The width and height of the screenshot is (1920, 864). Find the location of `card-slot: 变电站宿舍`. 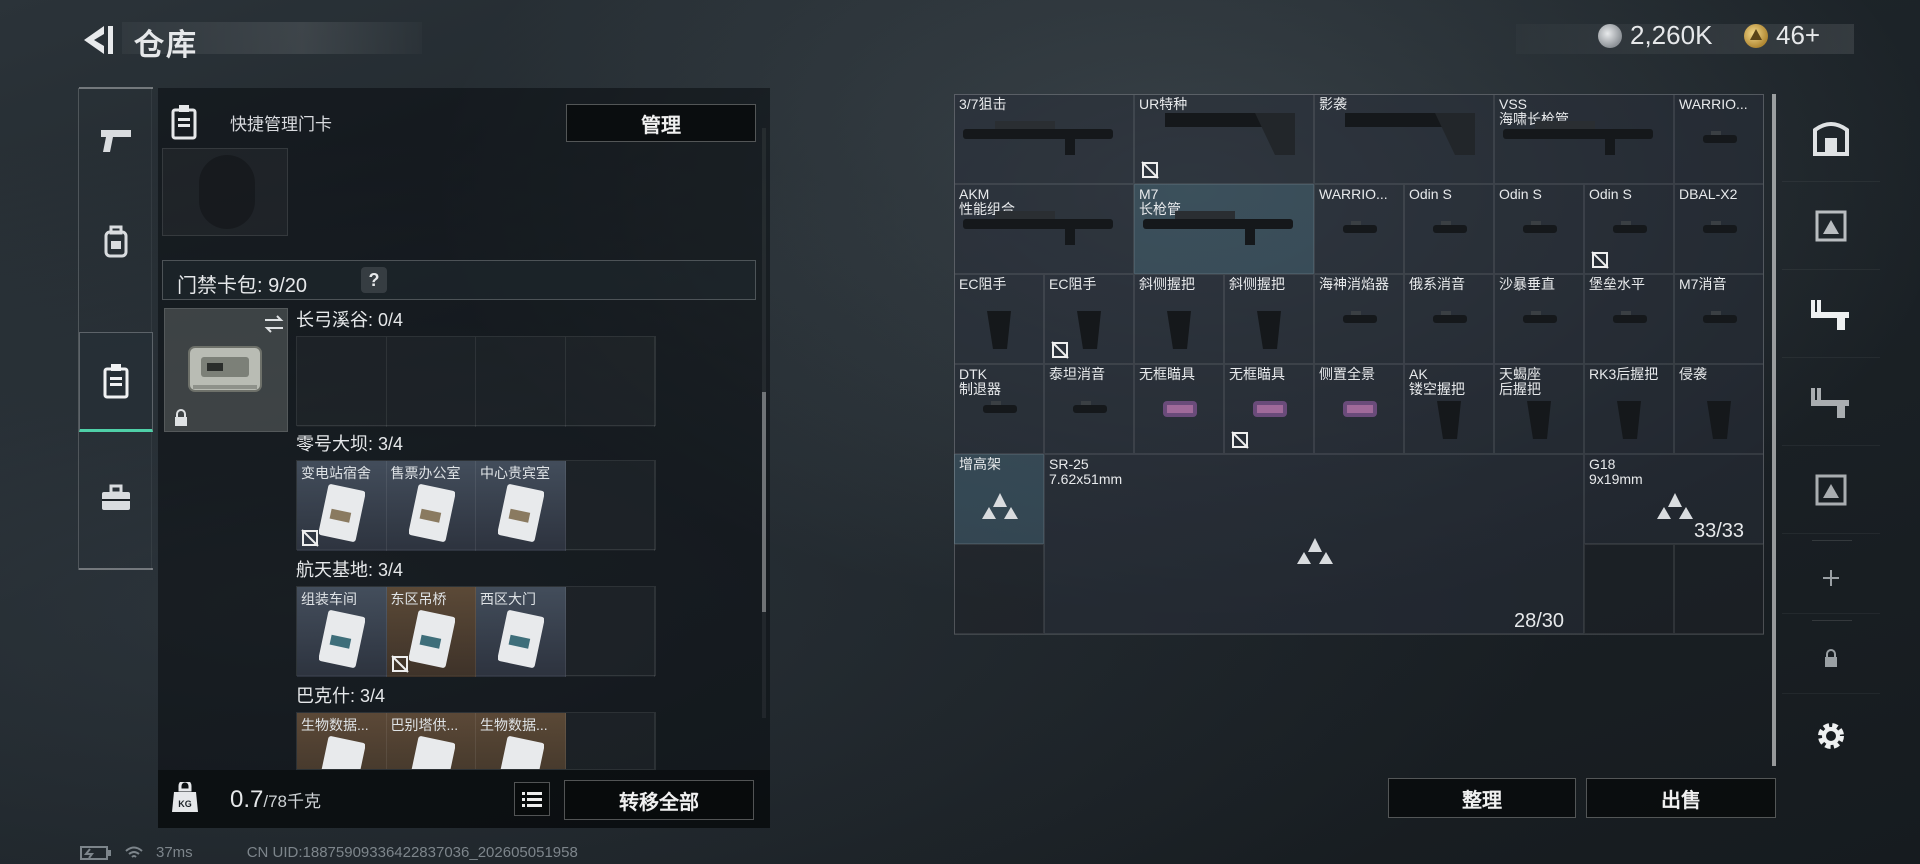

card-slot: 变电站宿舍 is located at coordinates (342, 506).